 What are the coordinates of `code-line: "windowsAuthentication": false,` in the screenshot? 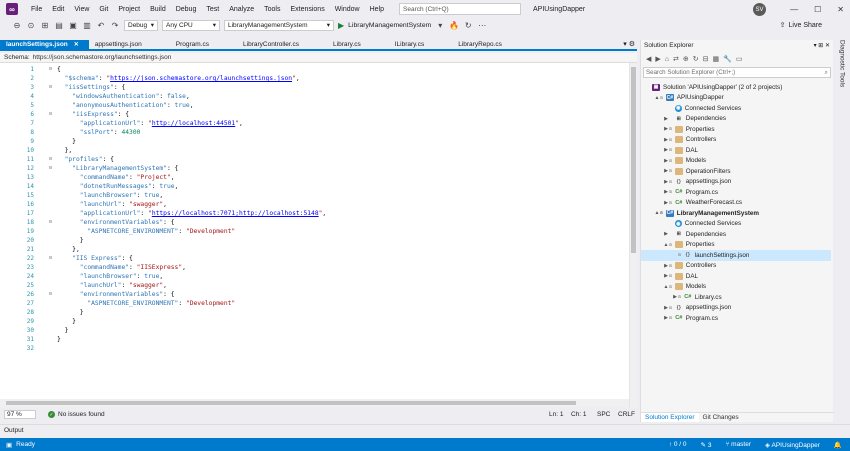 It's located at (123, 96).